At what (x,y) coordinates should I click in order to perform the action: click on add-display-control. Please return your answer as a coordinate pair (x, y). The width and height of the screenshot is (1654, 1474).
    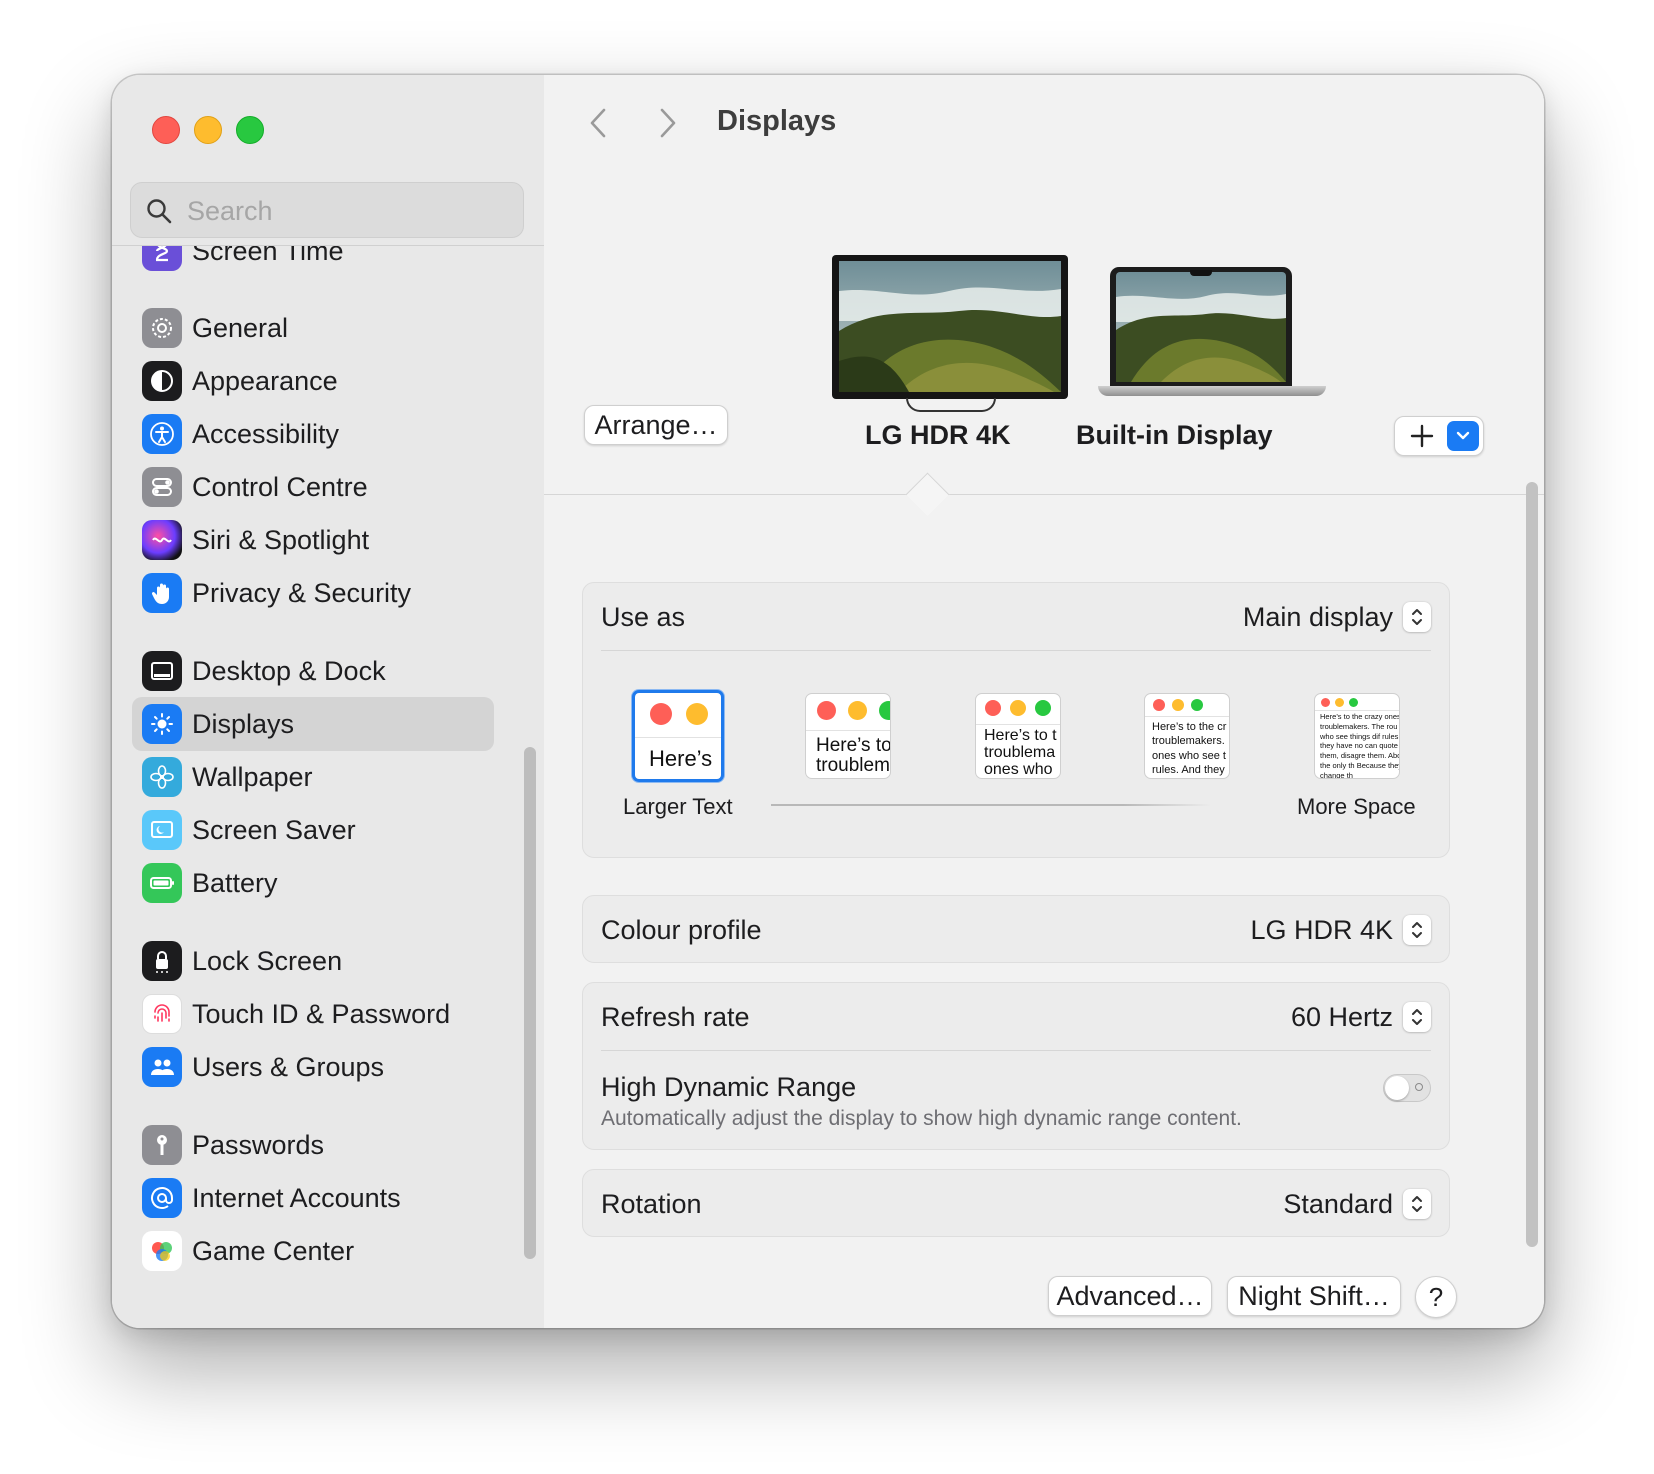
    Looking at the image, I should click on (1439, 436).